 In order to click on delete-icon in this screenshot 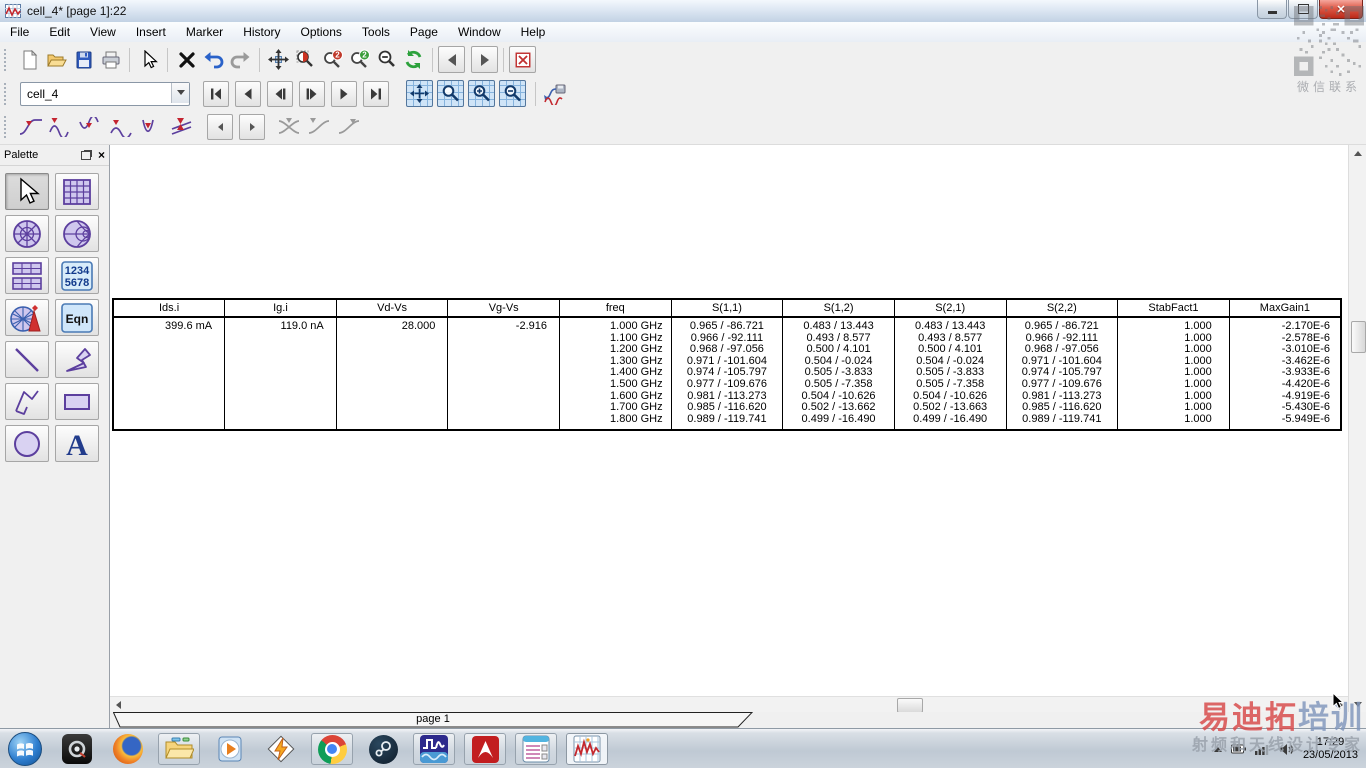, I will do `click(186, 59)`.